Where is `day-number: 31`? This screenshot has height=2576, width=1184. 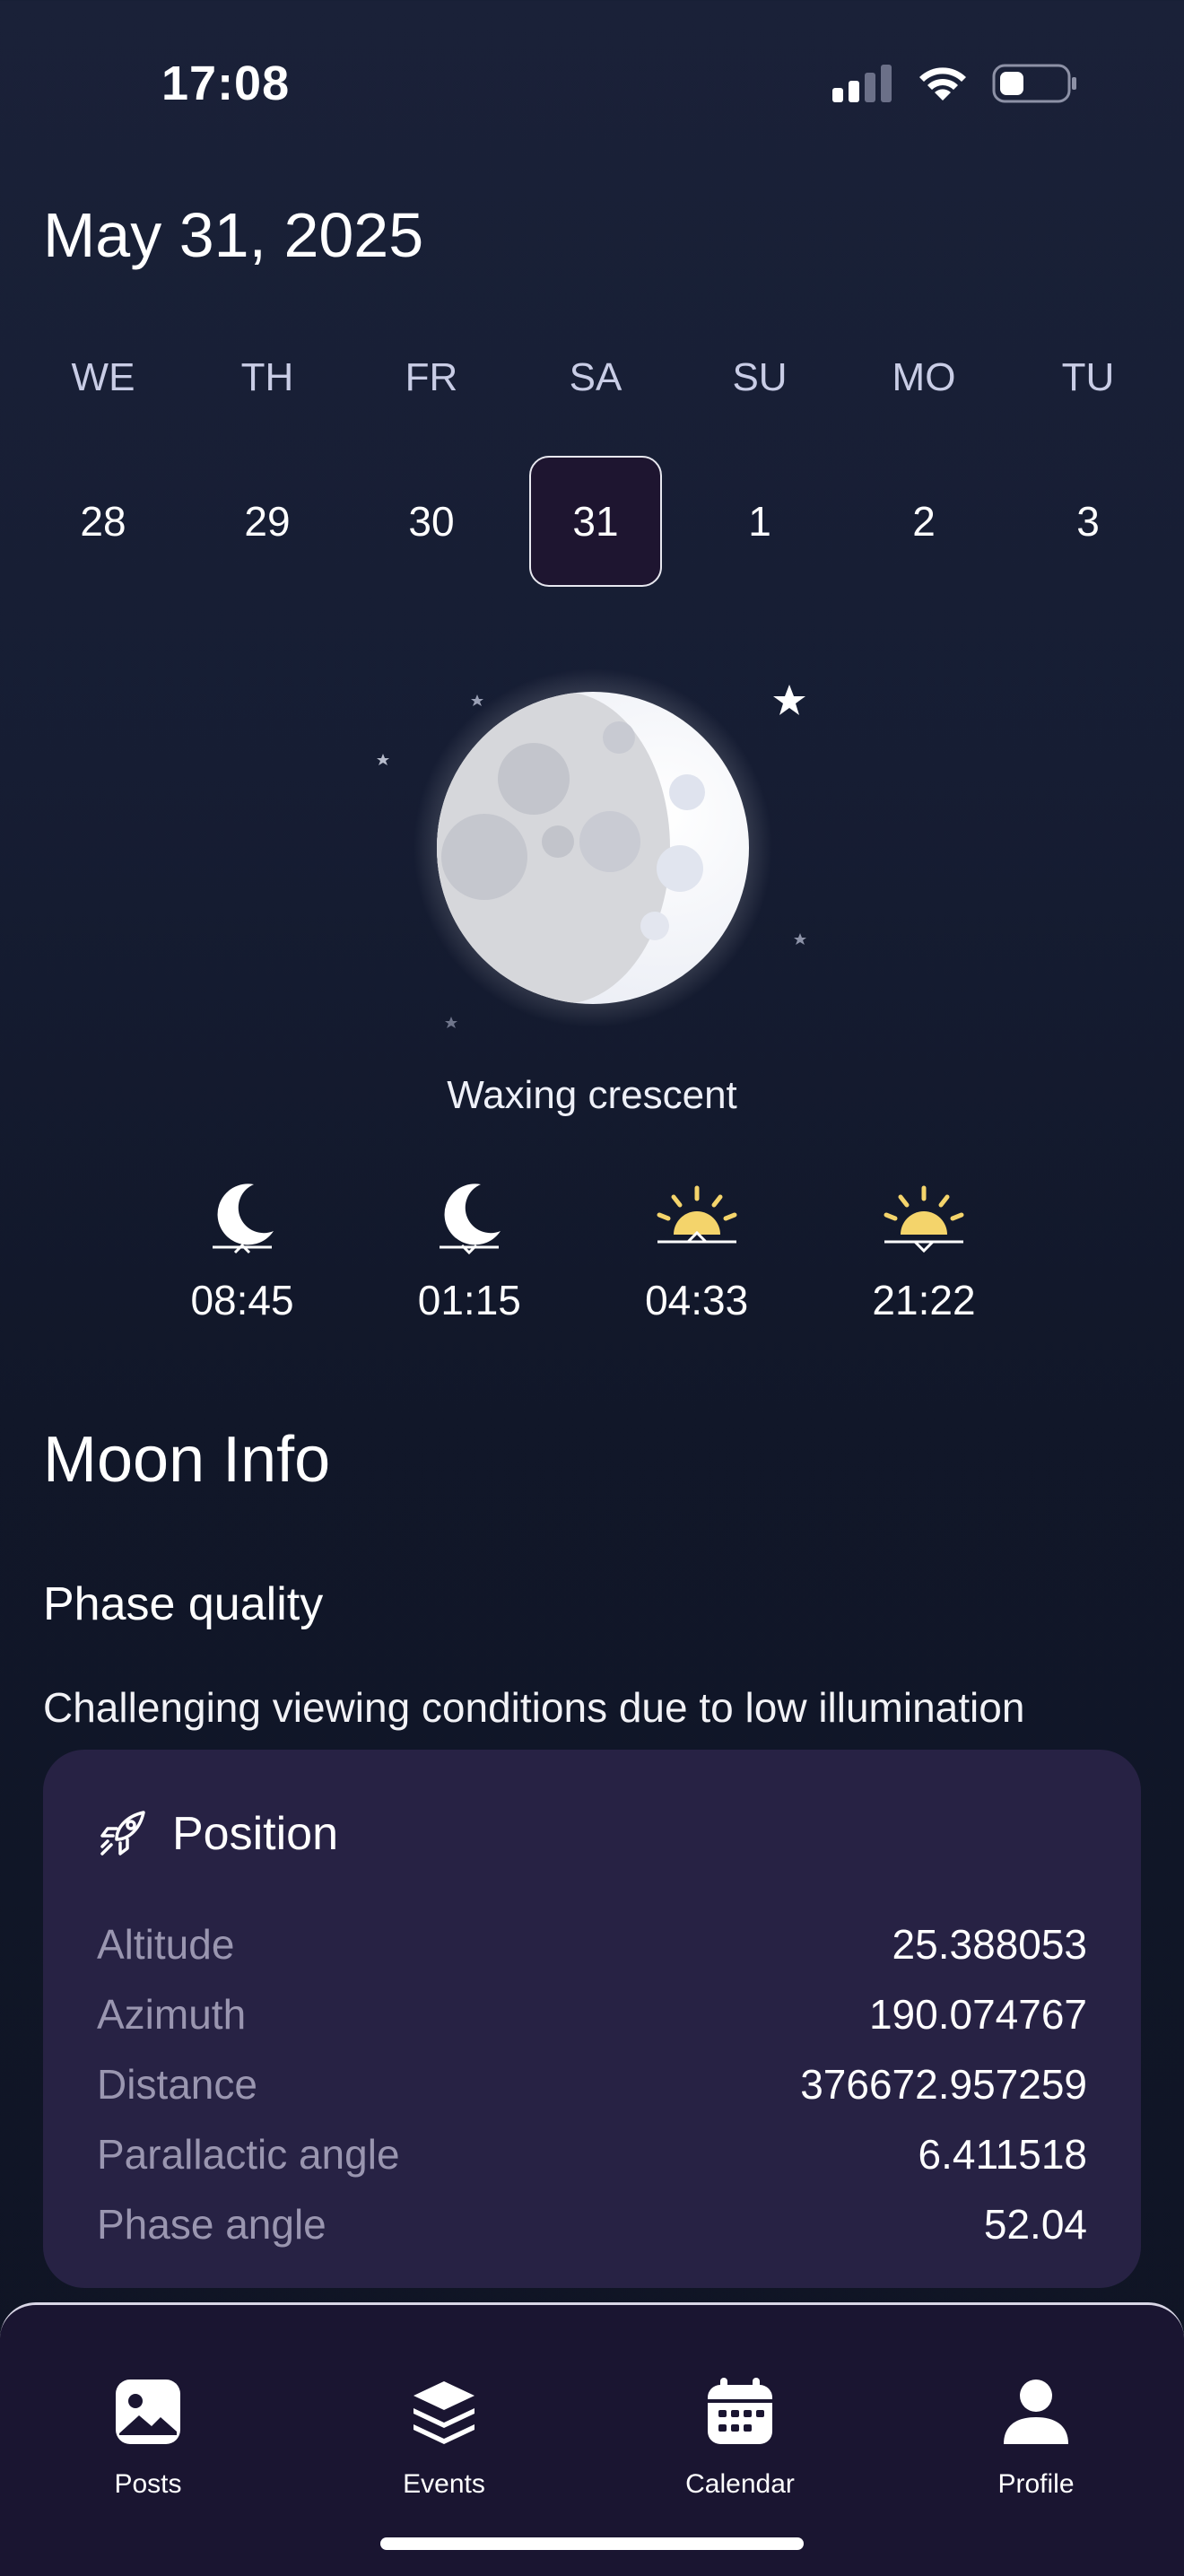
day-number: 31 is located at coordinates (596, 521).